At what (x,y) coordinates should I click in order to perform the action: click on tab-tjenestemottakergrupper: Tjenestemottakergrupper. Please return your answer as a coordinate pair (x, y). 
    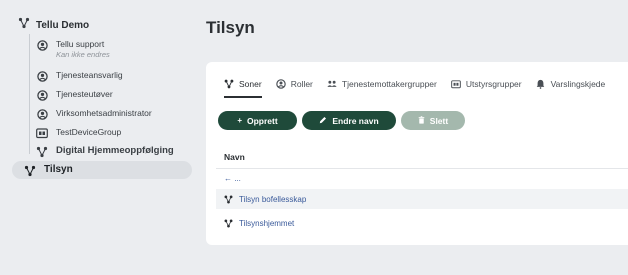
    Looking at the image, I should click on (382, 84).